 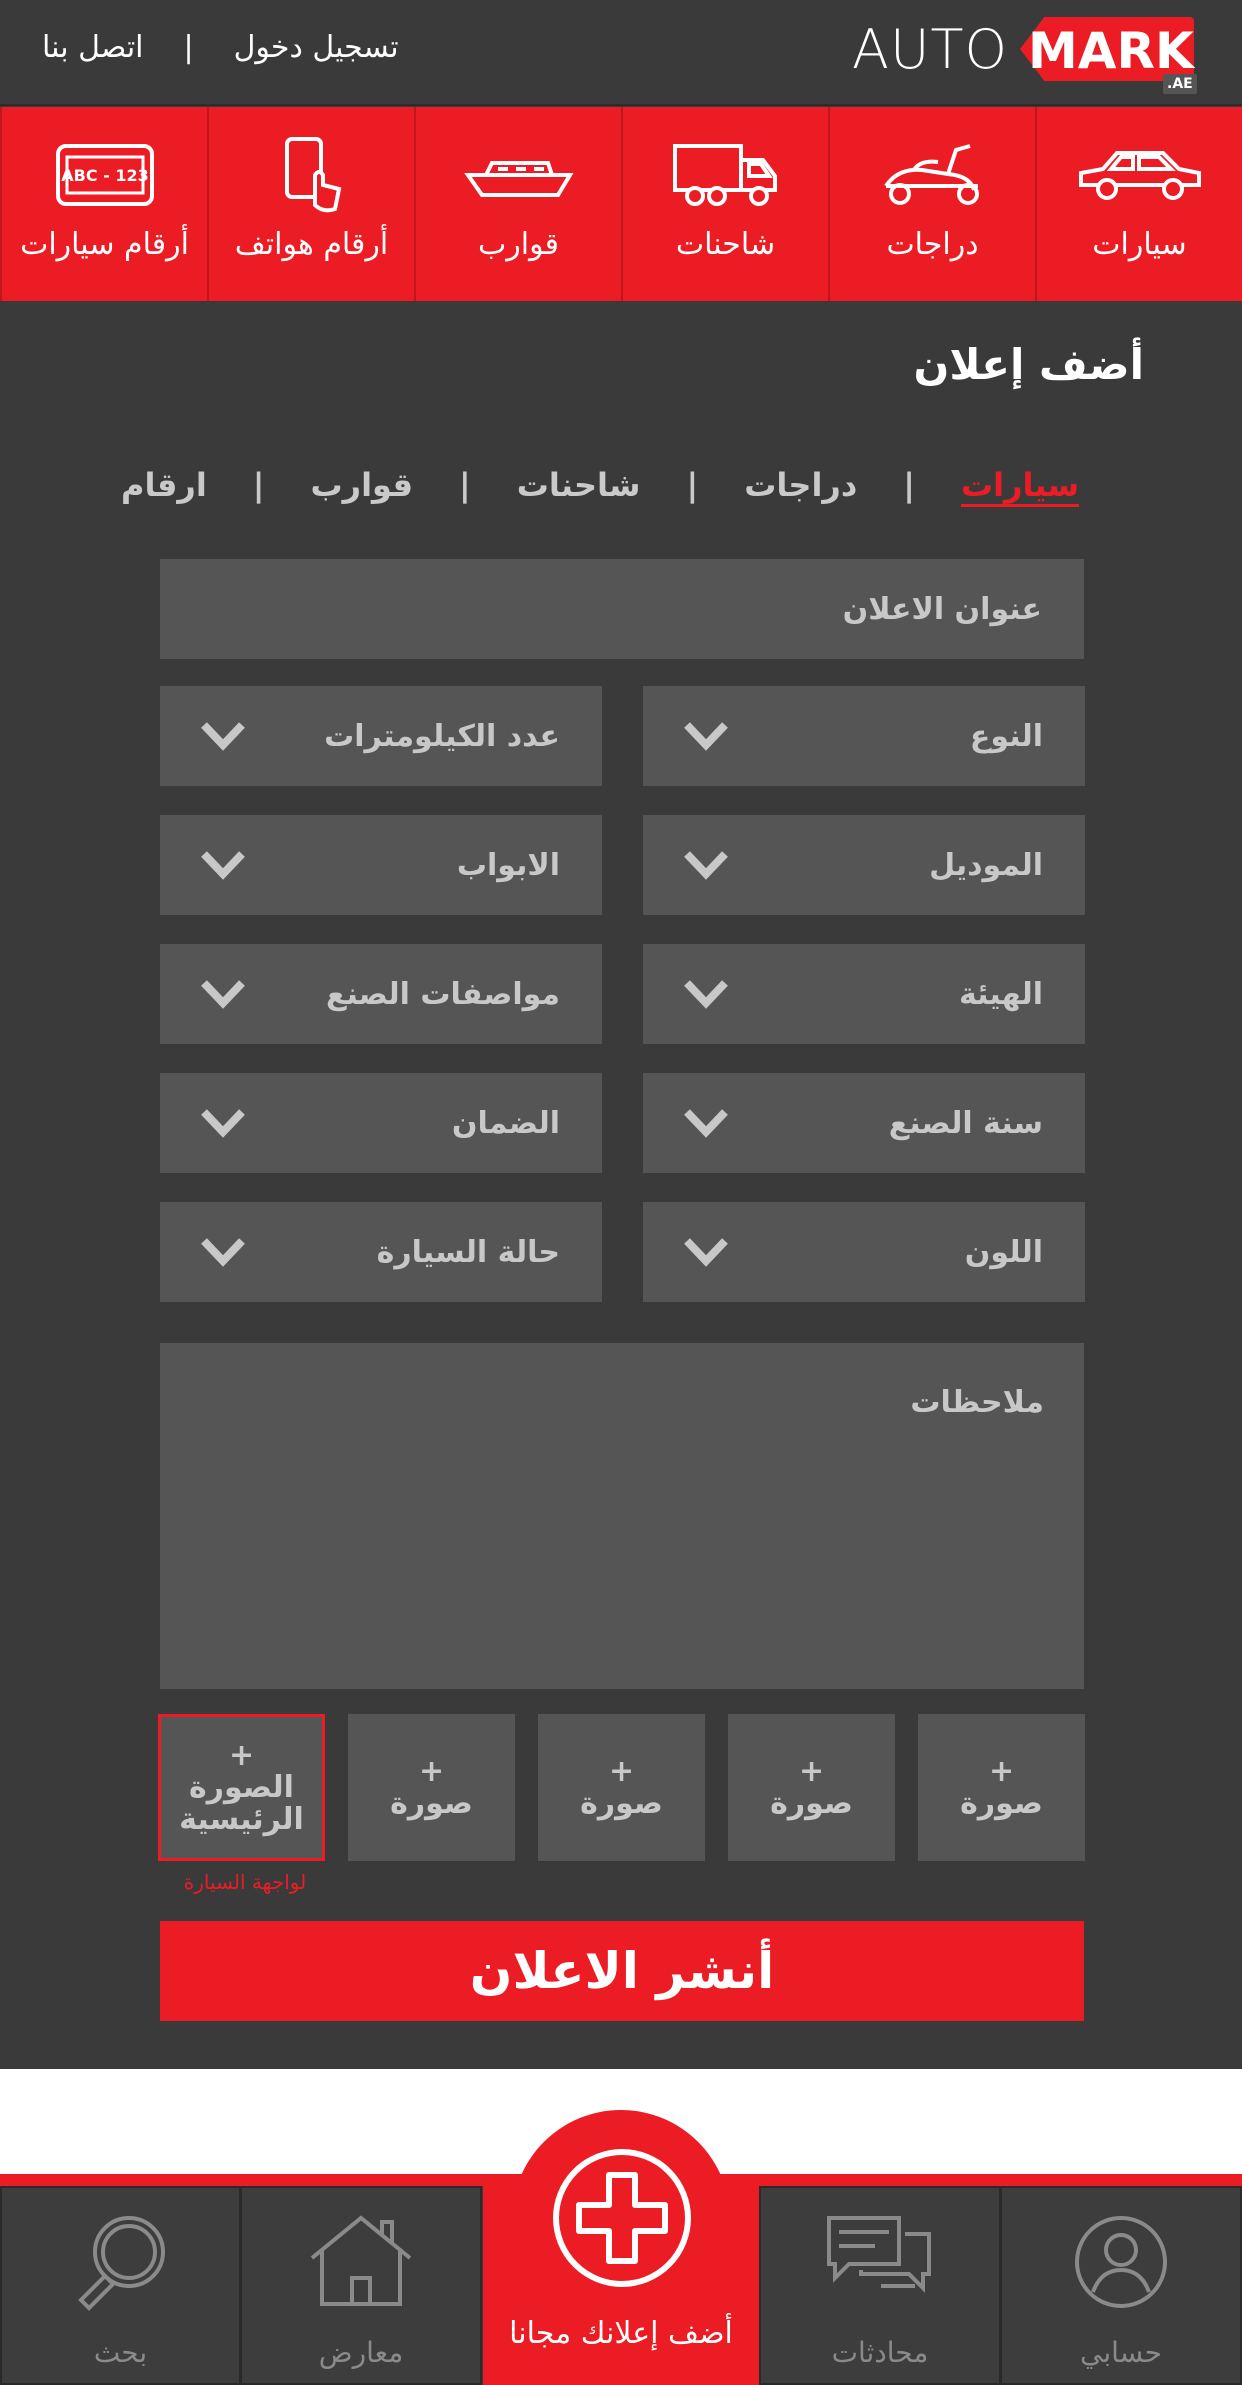 I want to click on category-cars: سيارات, so click(x=1138, y=204).